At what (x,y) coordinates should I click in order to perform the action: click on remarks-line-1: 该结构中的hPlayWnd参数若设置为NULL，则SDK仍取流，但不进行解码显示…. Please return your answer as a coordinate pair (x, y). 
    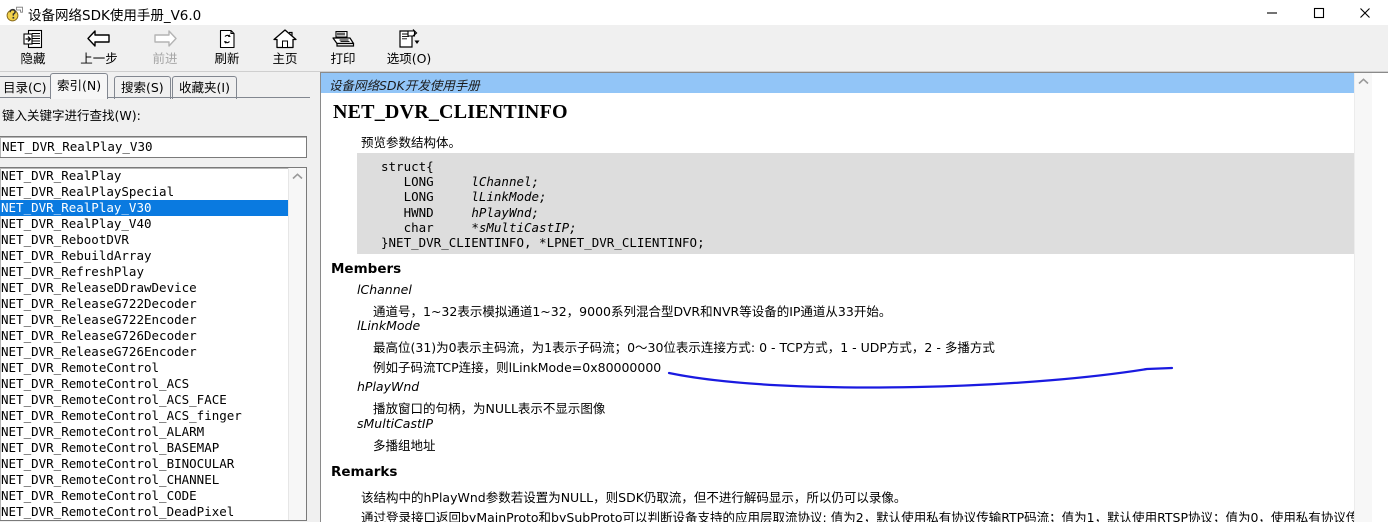
    Looking at the image, I should click on (634, 497).